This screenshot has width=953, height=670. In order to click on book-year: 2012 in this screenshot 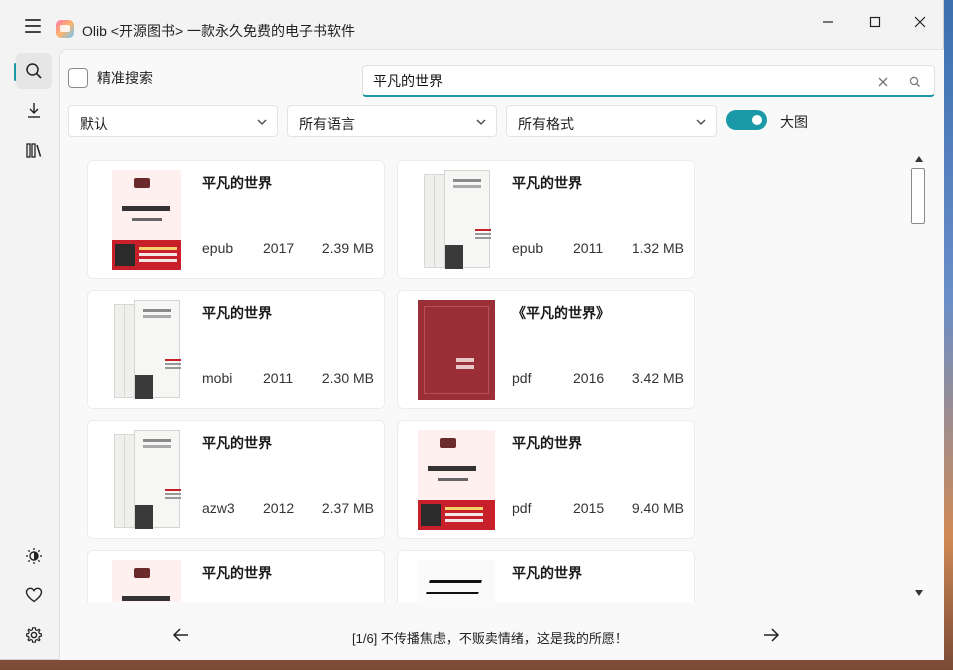, I will do `click(279, 508)`.